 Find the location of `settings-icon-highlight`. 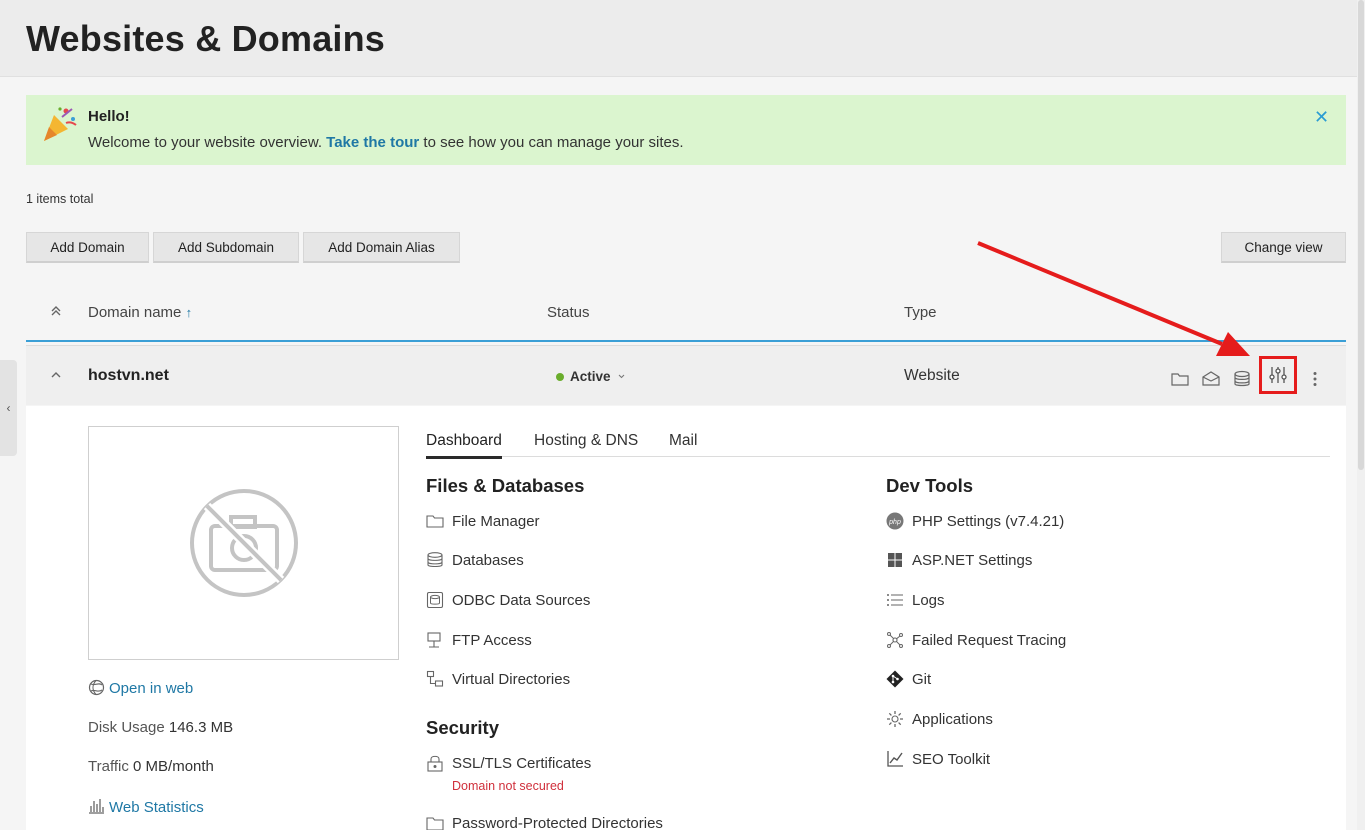

settings-icon-highlight is located at coordinates (1278, 375).